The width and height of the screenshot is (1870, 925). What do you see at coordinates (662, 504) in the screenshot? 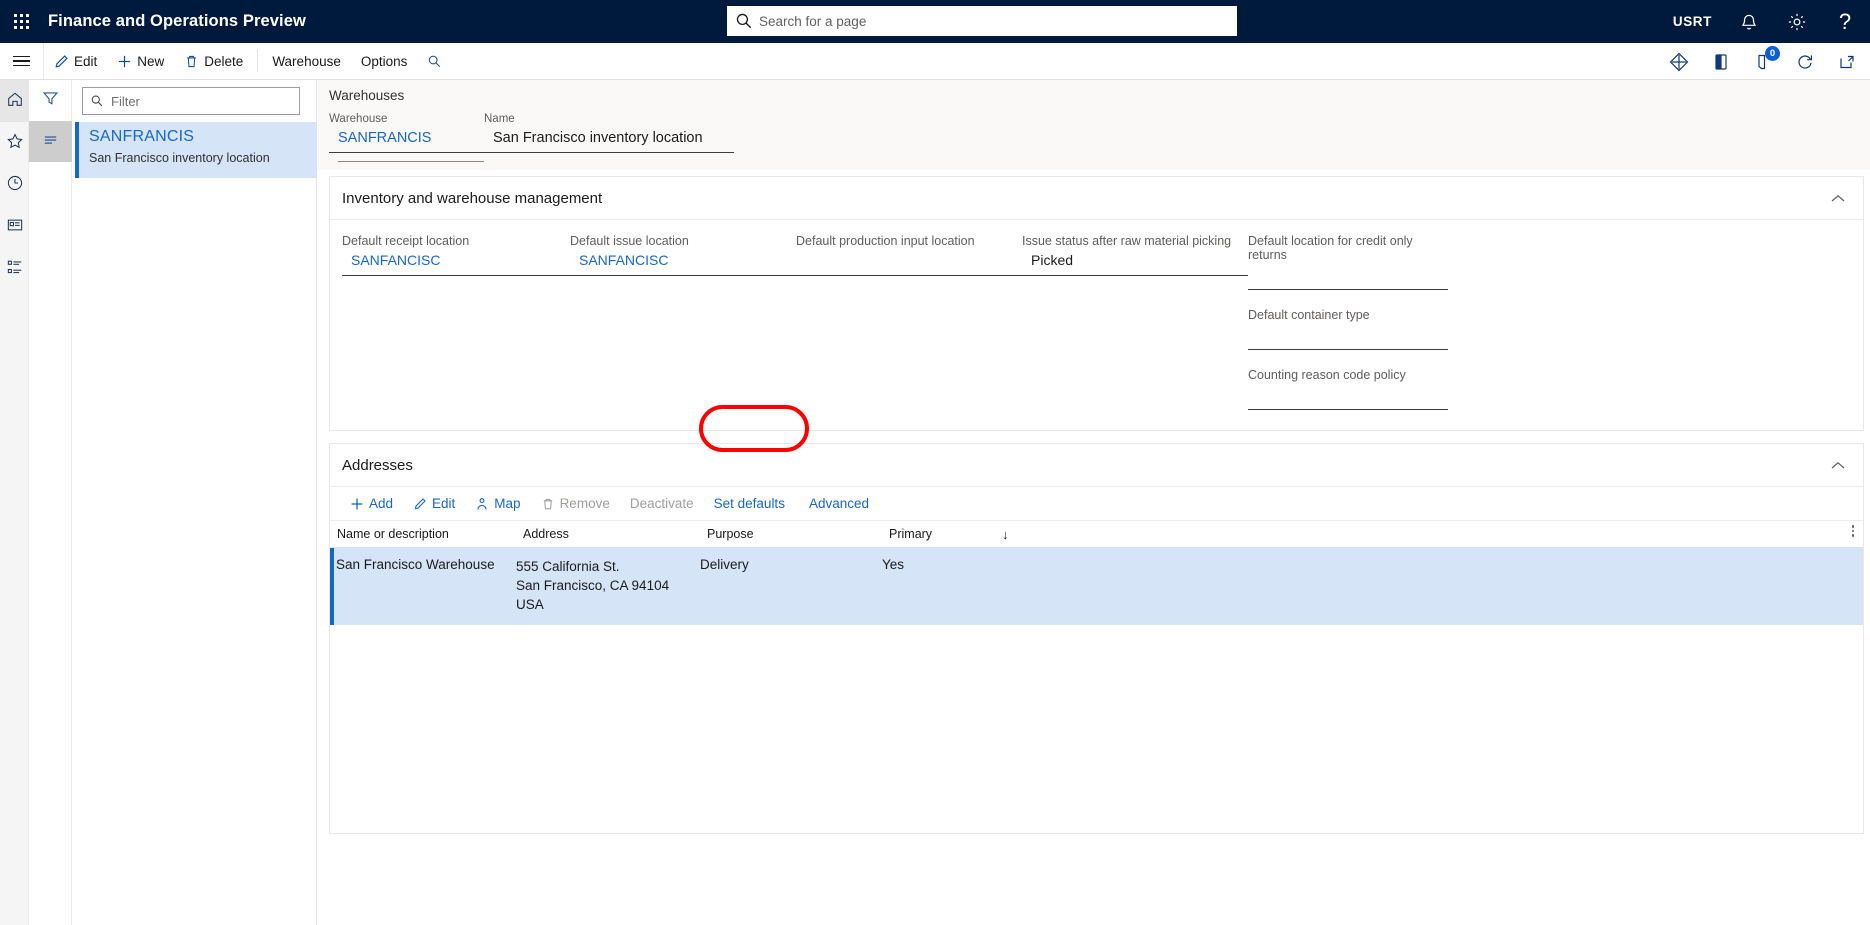
I see `deactivate-address-button: Deactivate` at bounding box center [662, 504].